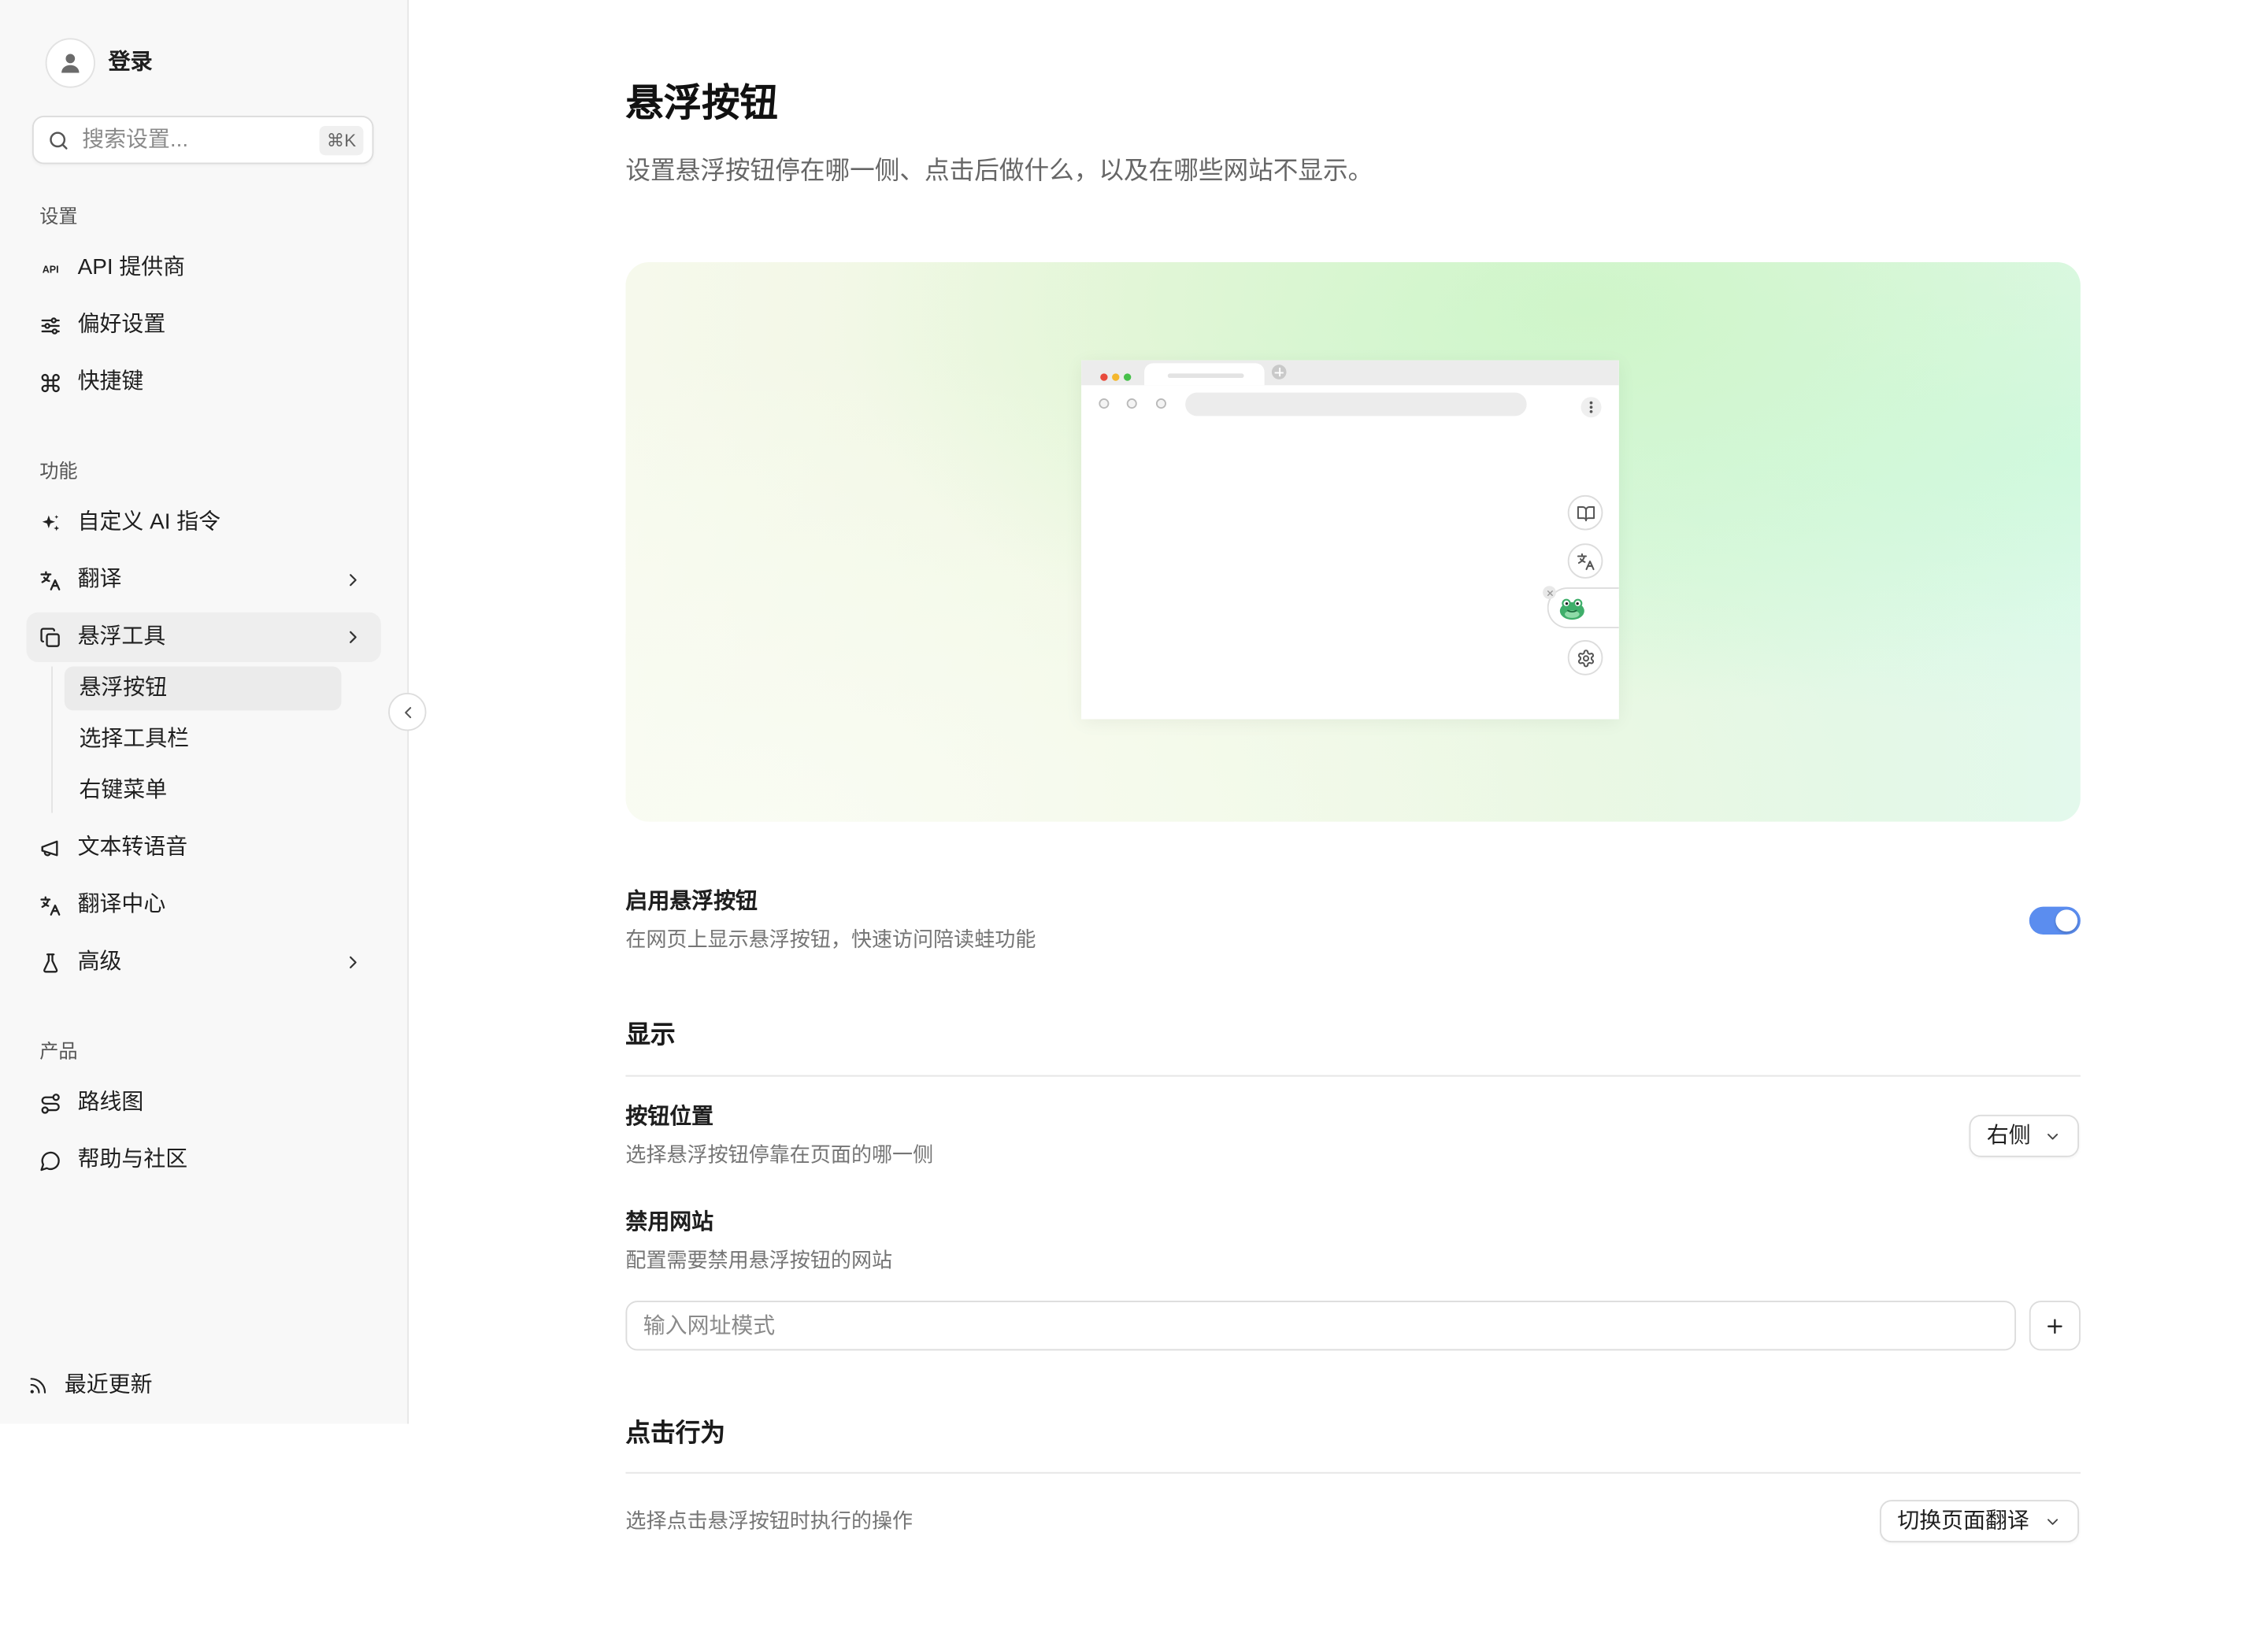 Image resolution: width=2268 pixels, height=1625 pixels. I want to click on sidebar-item-label: 路线图, so click(110, 1102).